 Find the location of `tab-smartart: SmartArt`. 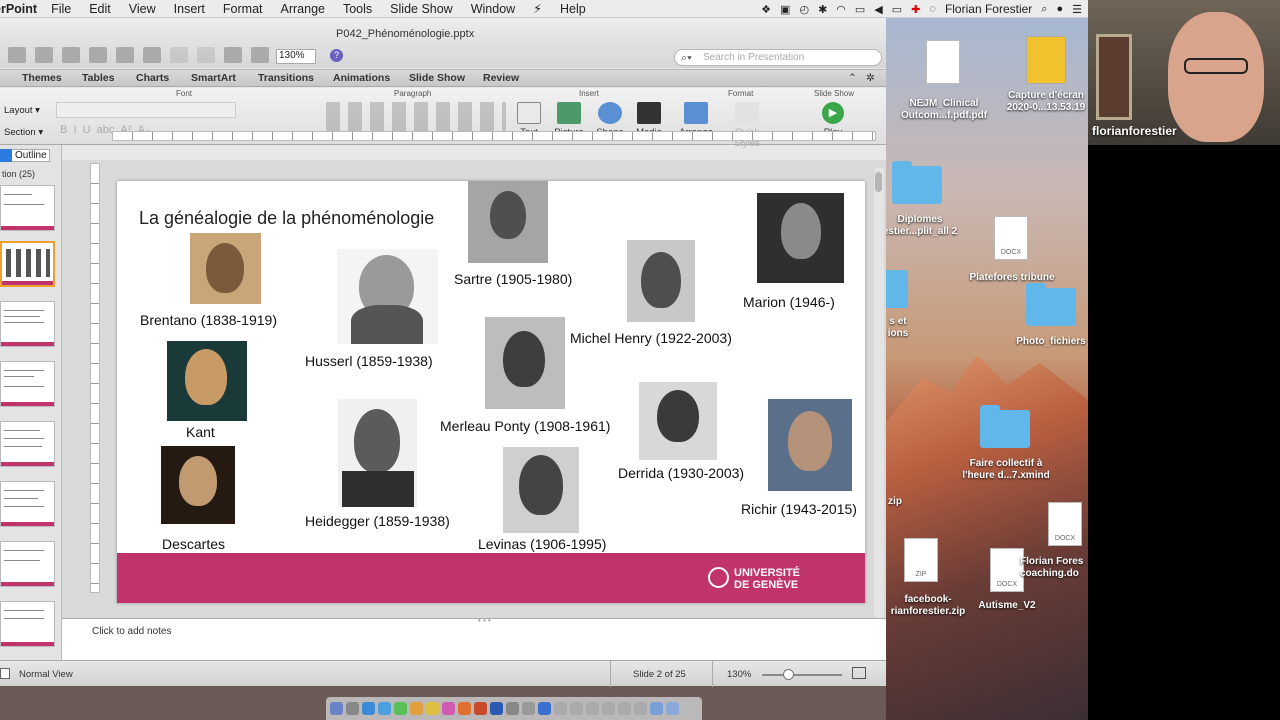

tab-smartart: SmartArt is located at coordinates (213, 78).